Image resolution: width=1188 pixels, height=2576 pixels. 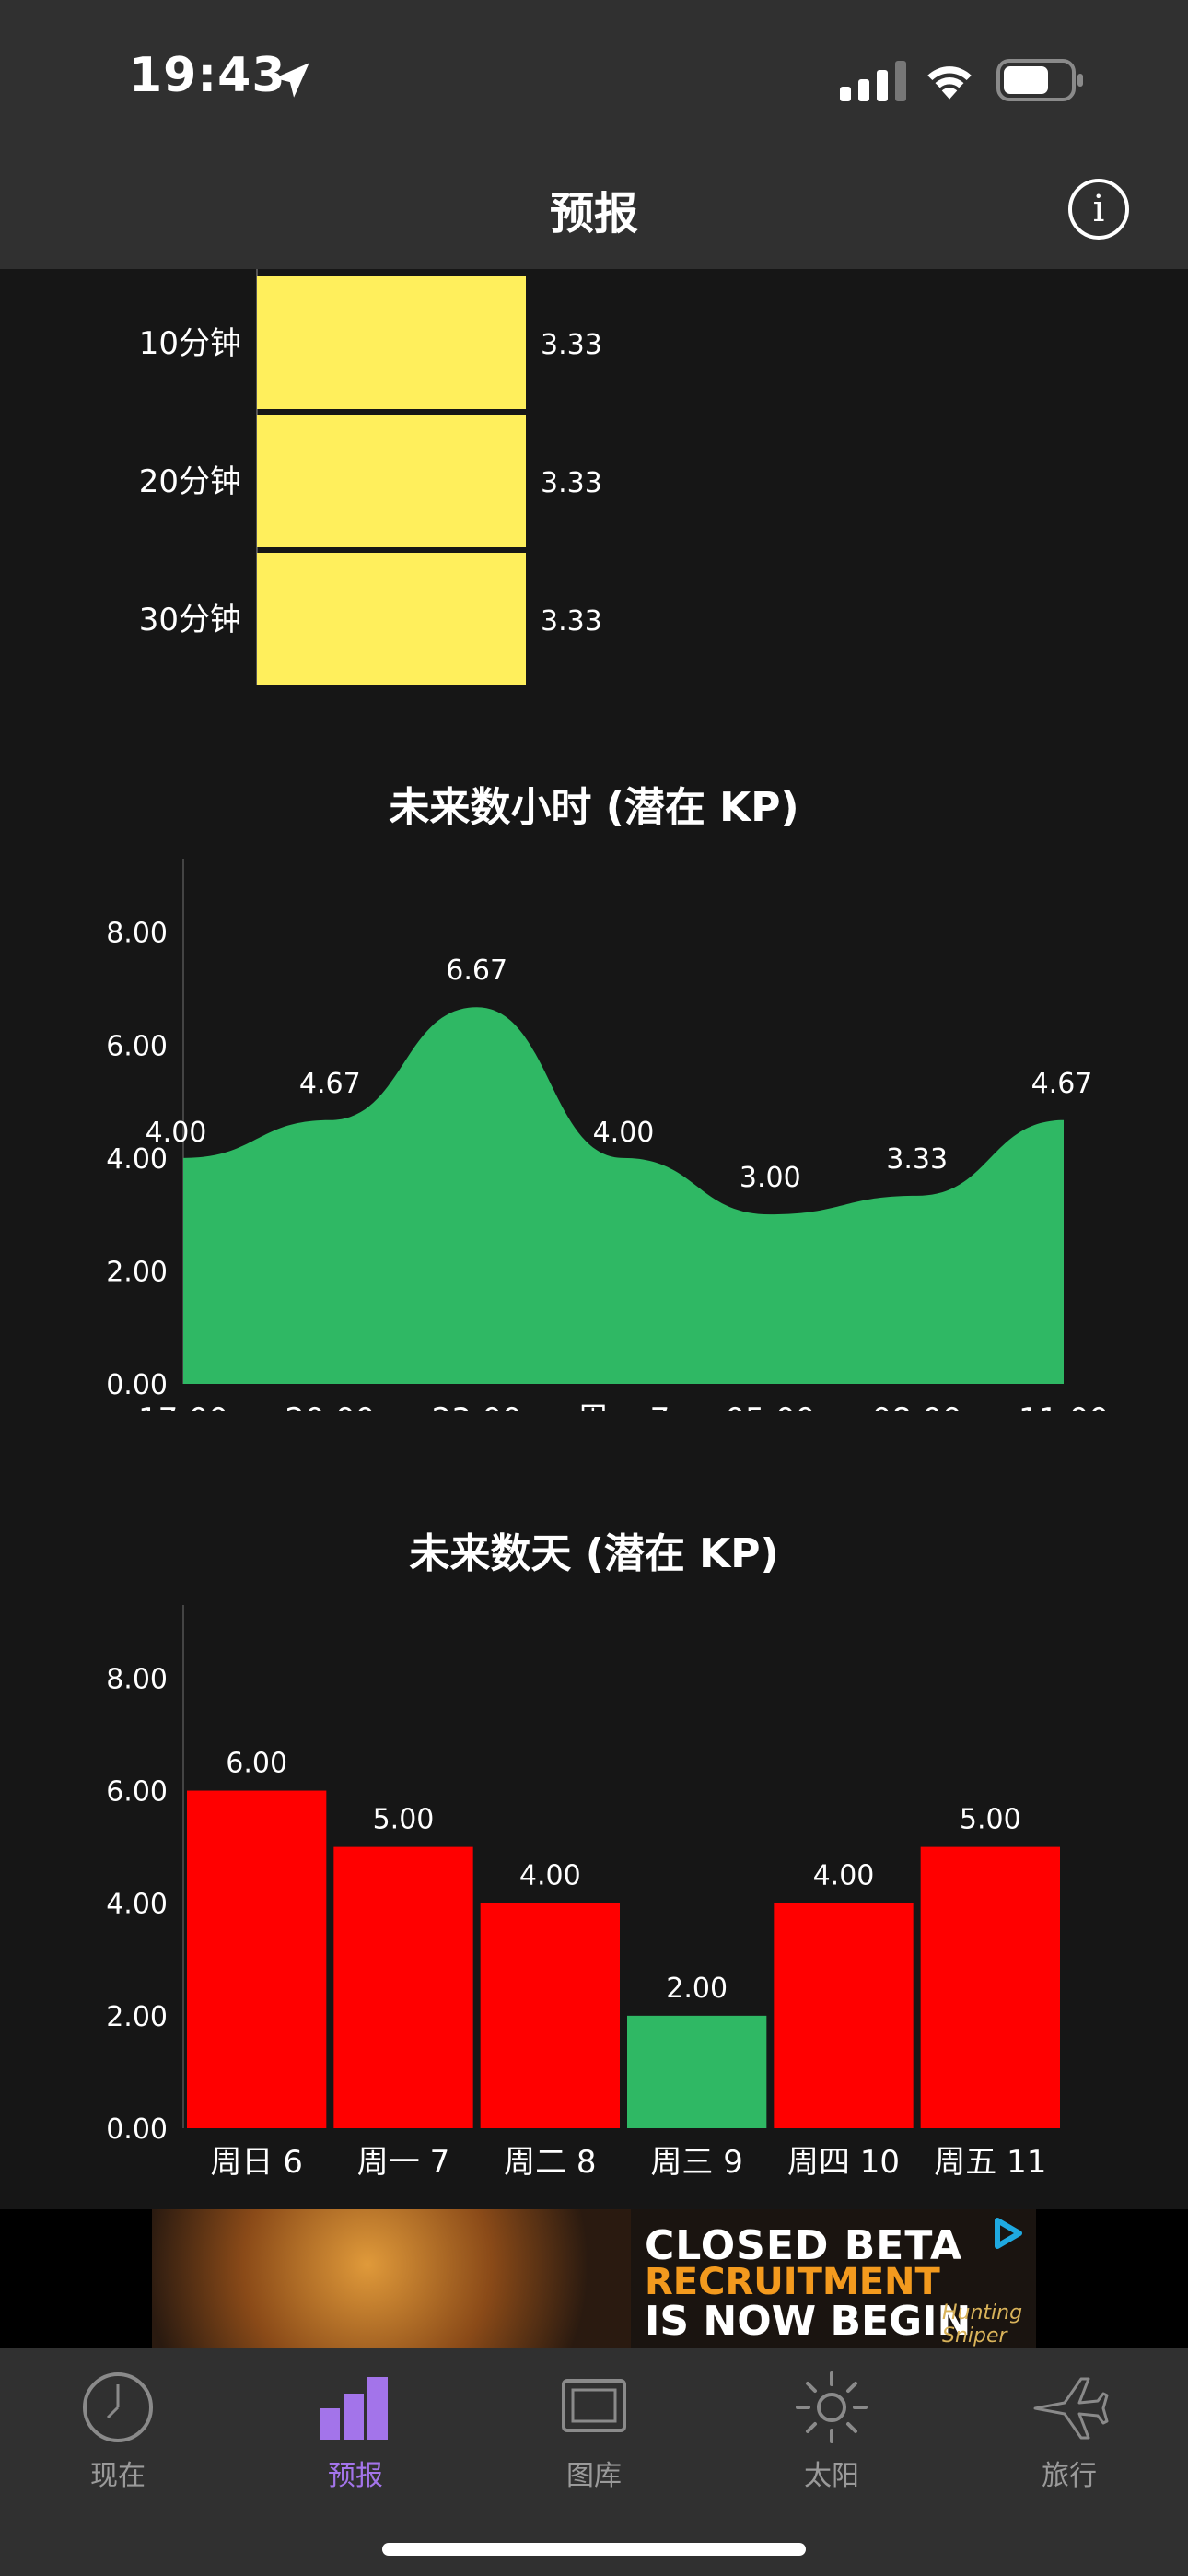 What do you see at coordinates (291, 80) in the screenshot?
I see `location-arrow-icon` at bounding box center [291, 80].